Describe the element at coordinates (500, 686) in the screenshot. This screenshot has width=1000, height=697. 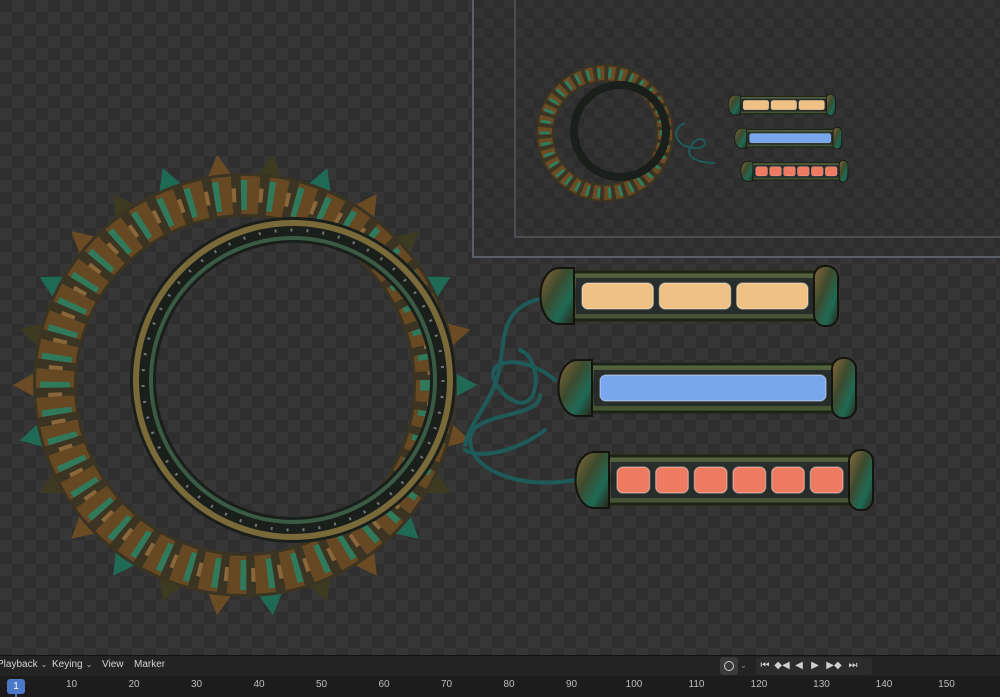
I see `frame-ruler: 10 20 30 40 50 60 70 80 90 100 110 120 130 140 150` at that location.